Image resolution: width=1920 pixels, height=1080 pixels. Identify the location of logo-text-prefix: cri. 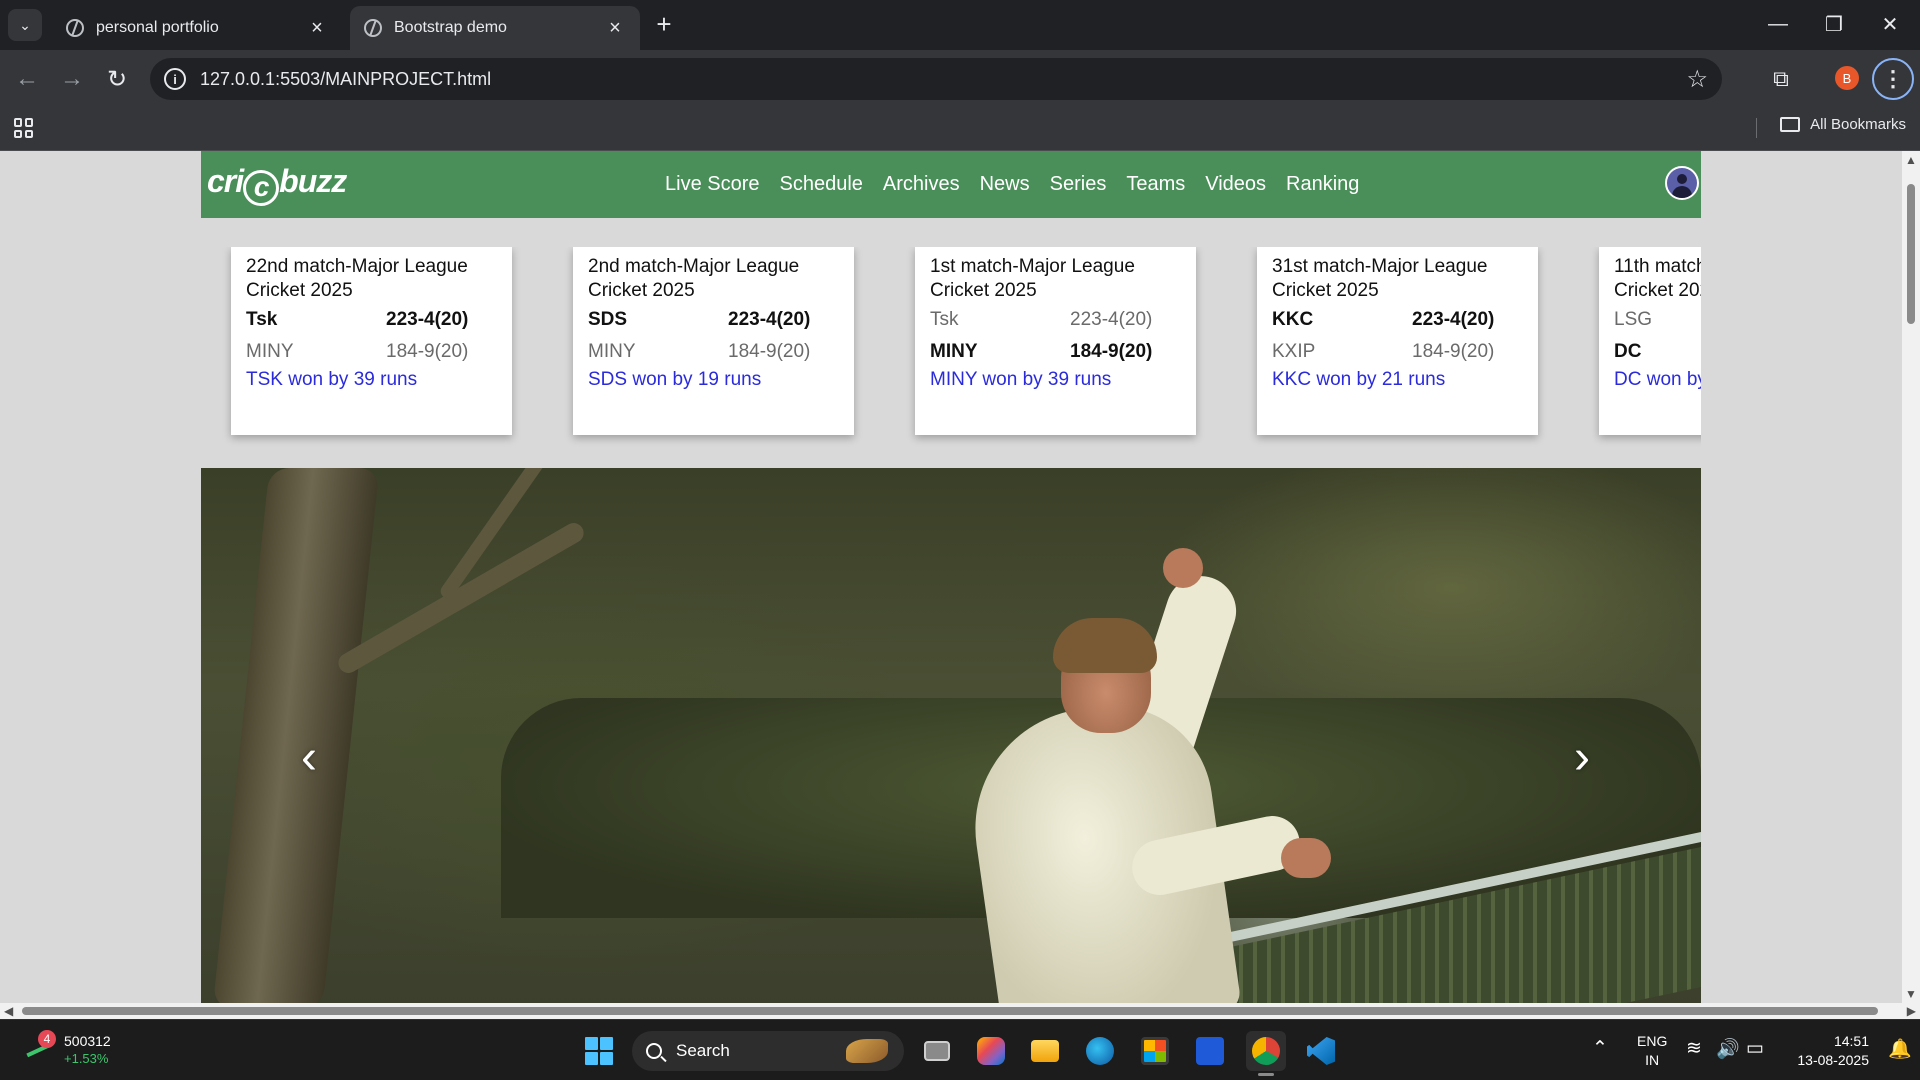
(225, 181).